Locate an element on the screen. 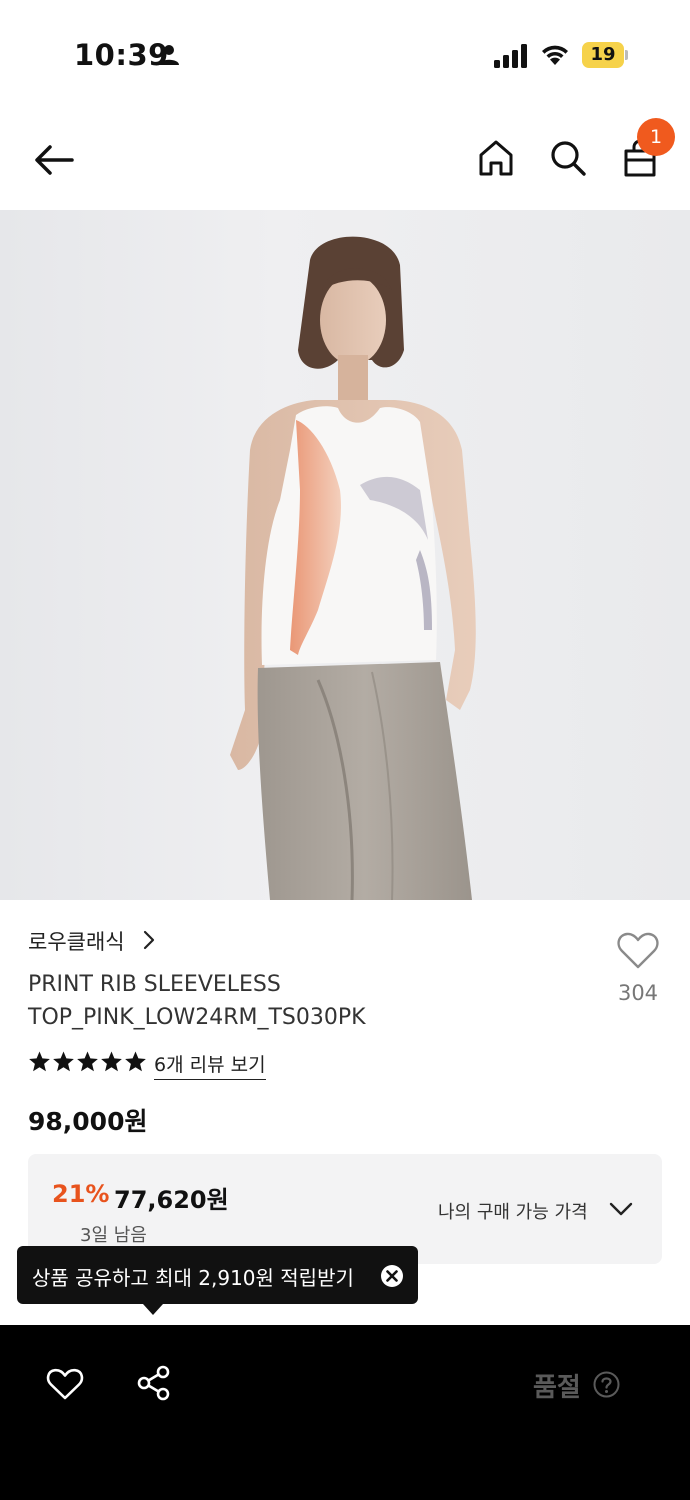 The image size is (690, 1500). signal-icon is located at coordinates (510, 56).